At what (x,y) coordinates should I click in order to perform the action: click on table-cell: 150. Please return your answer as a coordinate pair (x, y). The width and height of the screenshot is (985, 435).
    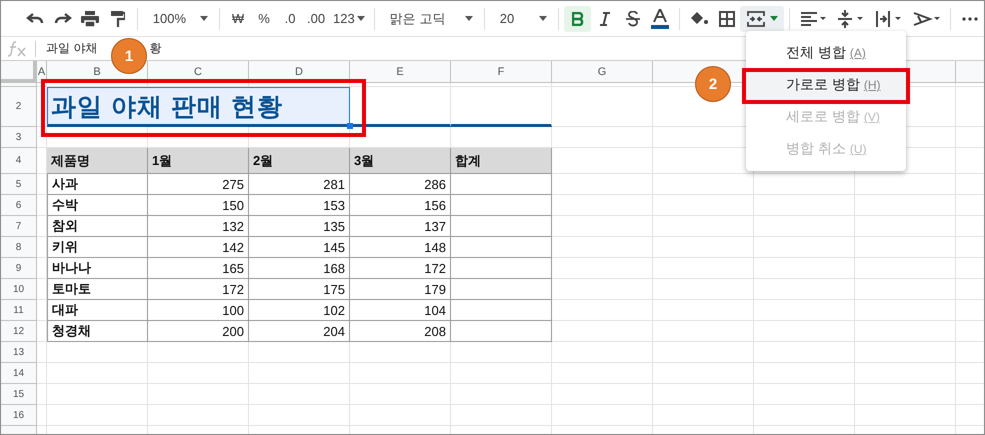
    Looking at the image, I should click on (198, 205).